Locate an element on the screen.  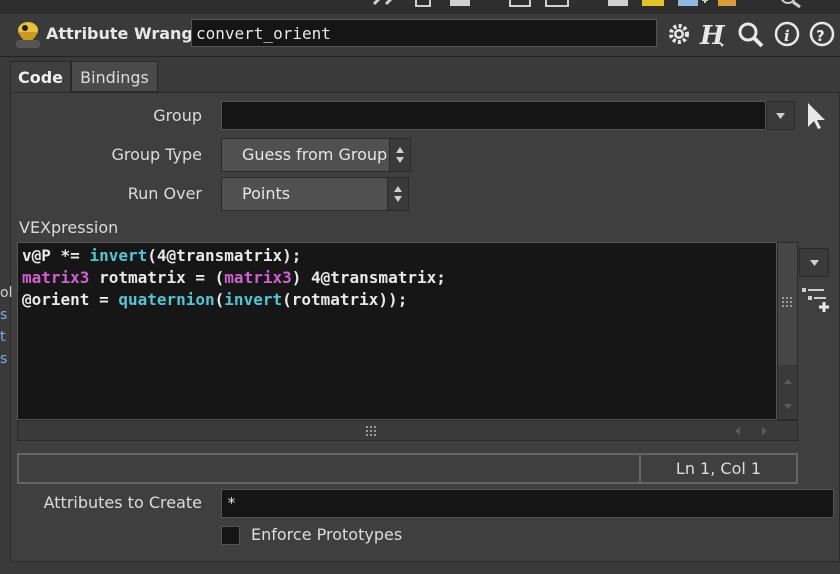
group-type-value: Guess from Group is located at coordinates (315, 154).